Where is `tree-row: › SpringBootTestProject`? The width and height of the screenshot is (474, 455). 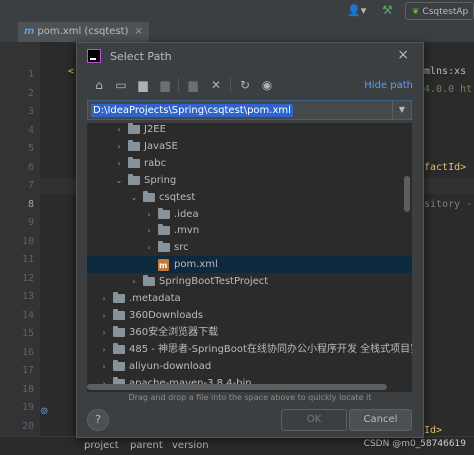
tree-row: › SpringBootTestProject is located at coordinates (249, 281).